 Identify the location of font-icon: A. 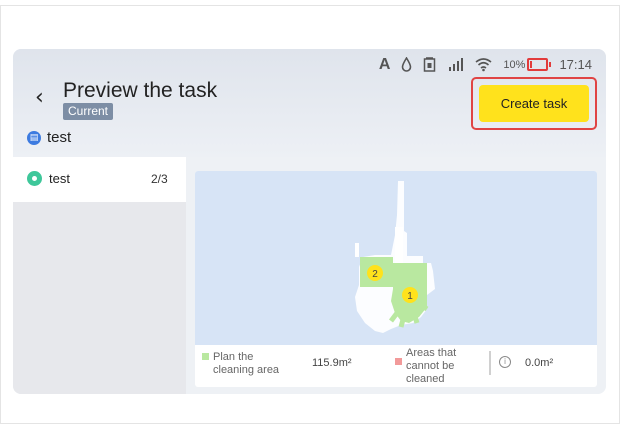
(384, 64).